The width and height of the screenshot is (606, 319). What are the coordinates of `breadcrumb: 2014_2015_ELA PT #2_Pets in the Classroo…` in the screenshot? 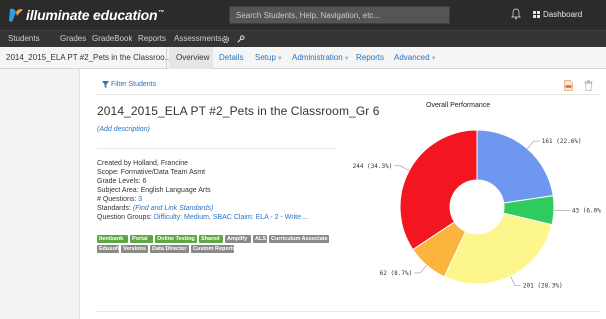 It's located at (88, 57).